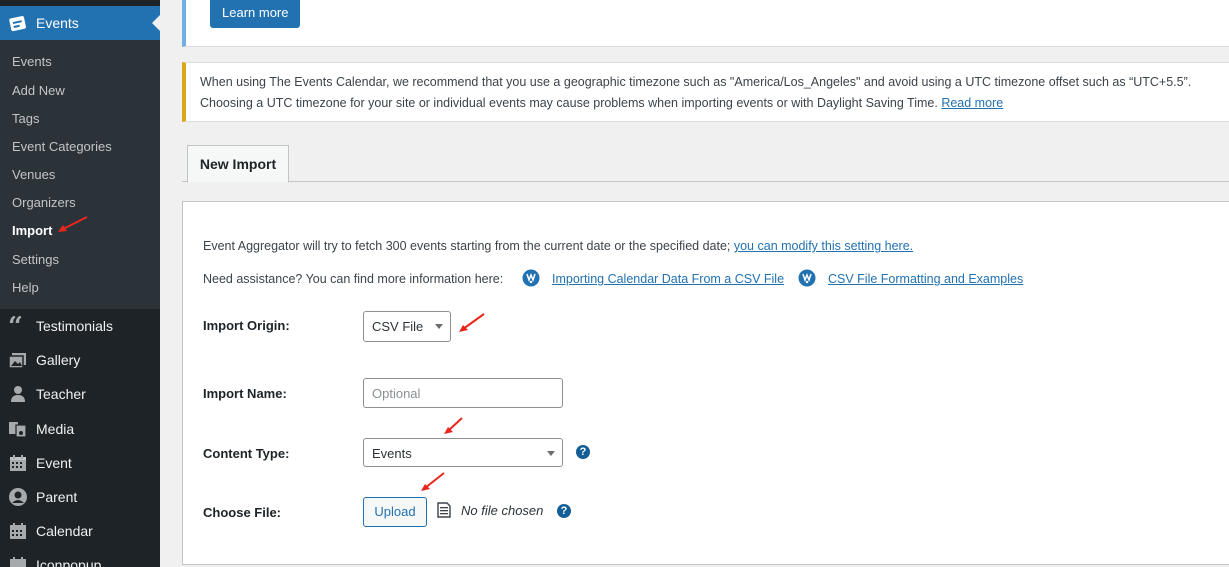 This screenshot has width=1229, height=567. What do you see at coordinates (705, 23) in the screenshot?
I see `info-notice: Learn more` at bounding box center [705, 23].